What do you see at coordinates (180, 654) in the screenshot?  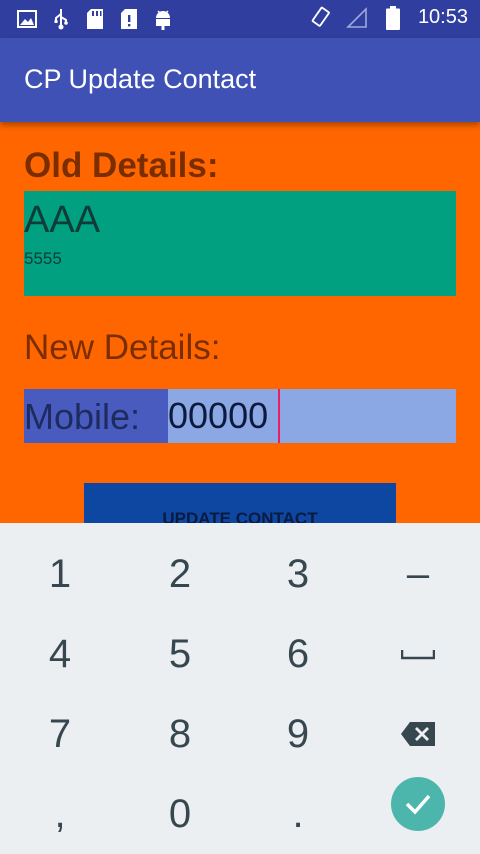 I see `key-5: 5` at bounding box center [180, 654].